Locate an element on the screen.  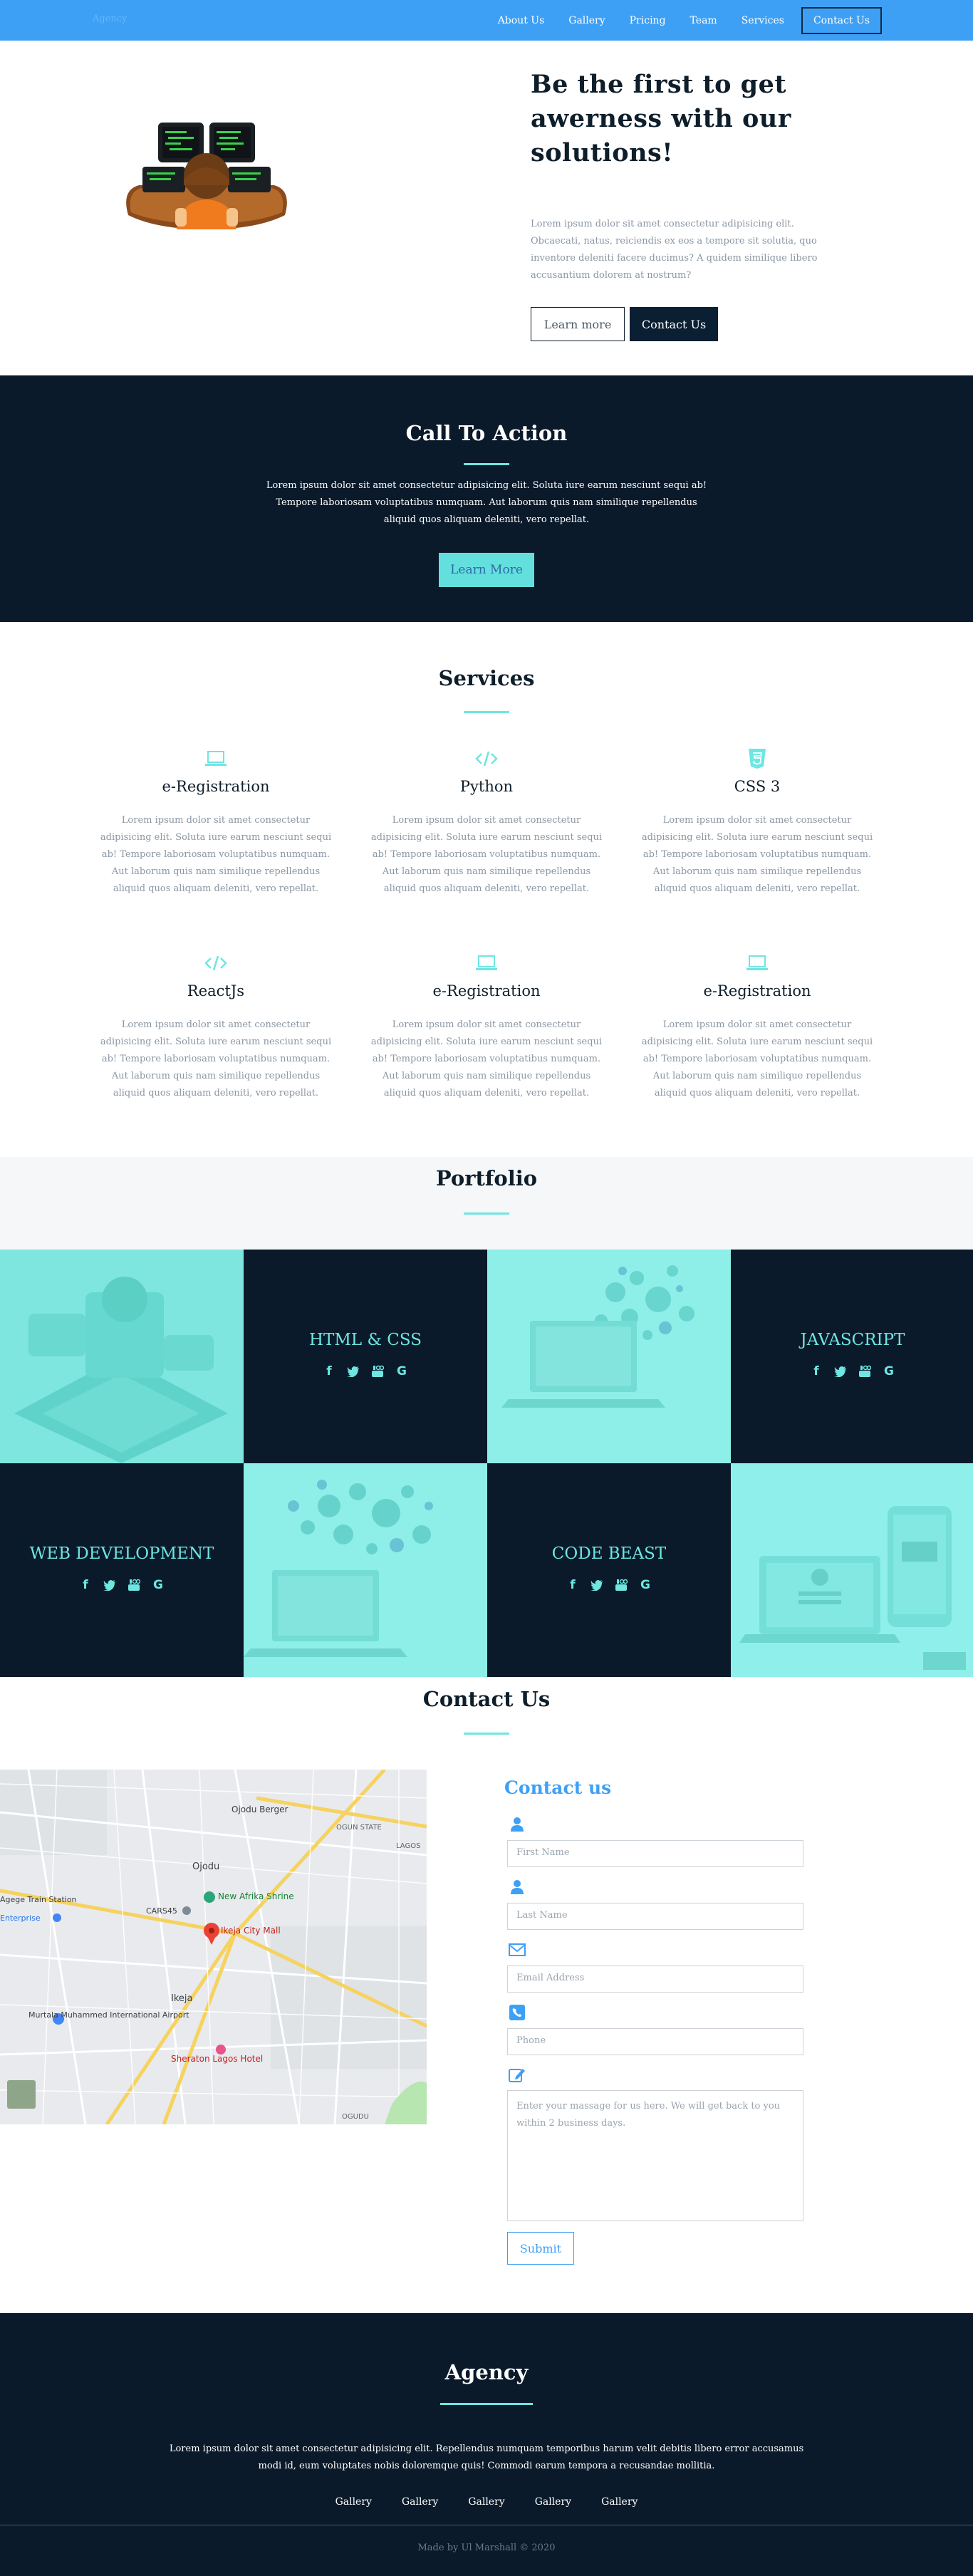
nav-link-gallery: Gallery is located at coordinates (587, 20).